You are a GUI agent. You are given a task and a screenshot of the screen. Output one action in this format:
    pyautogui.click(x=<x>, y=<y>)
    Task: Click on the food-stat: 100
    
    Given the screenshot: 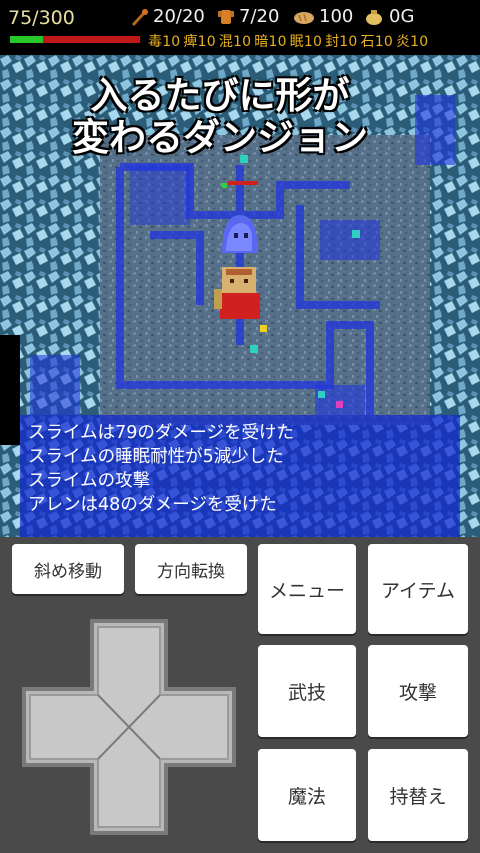 What is the action you would take?
    pyautogui.click(x=322, y=16)
    